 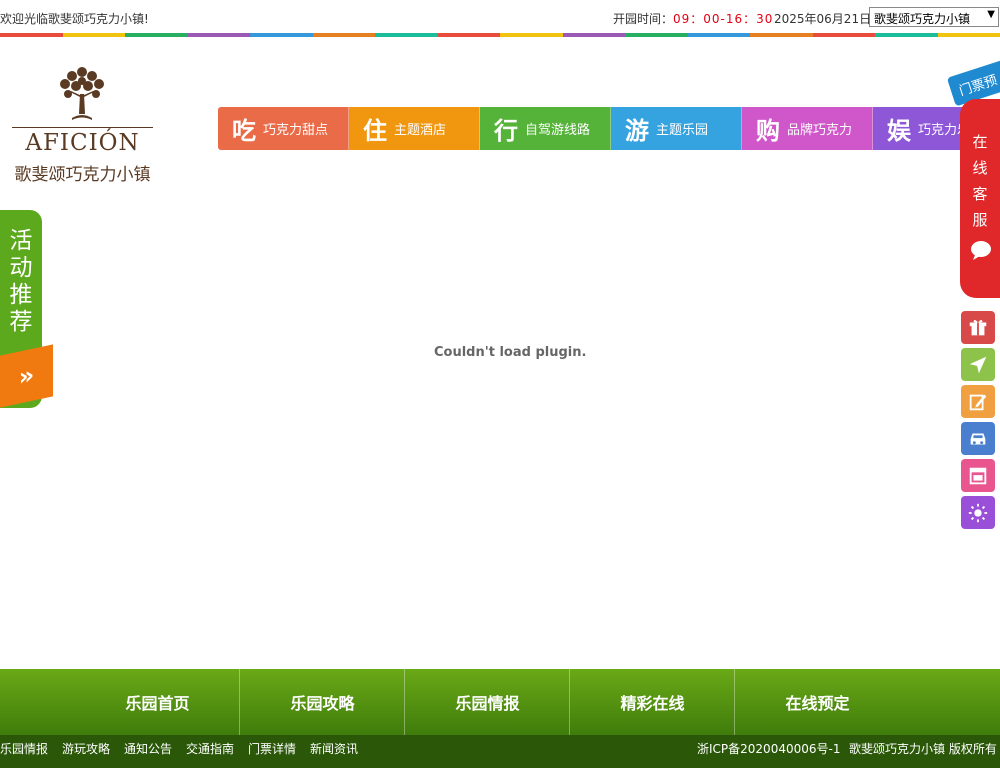 I want to click on site-select-value: 歌斐颂巧克力小镇, so click(x=922, y=19).